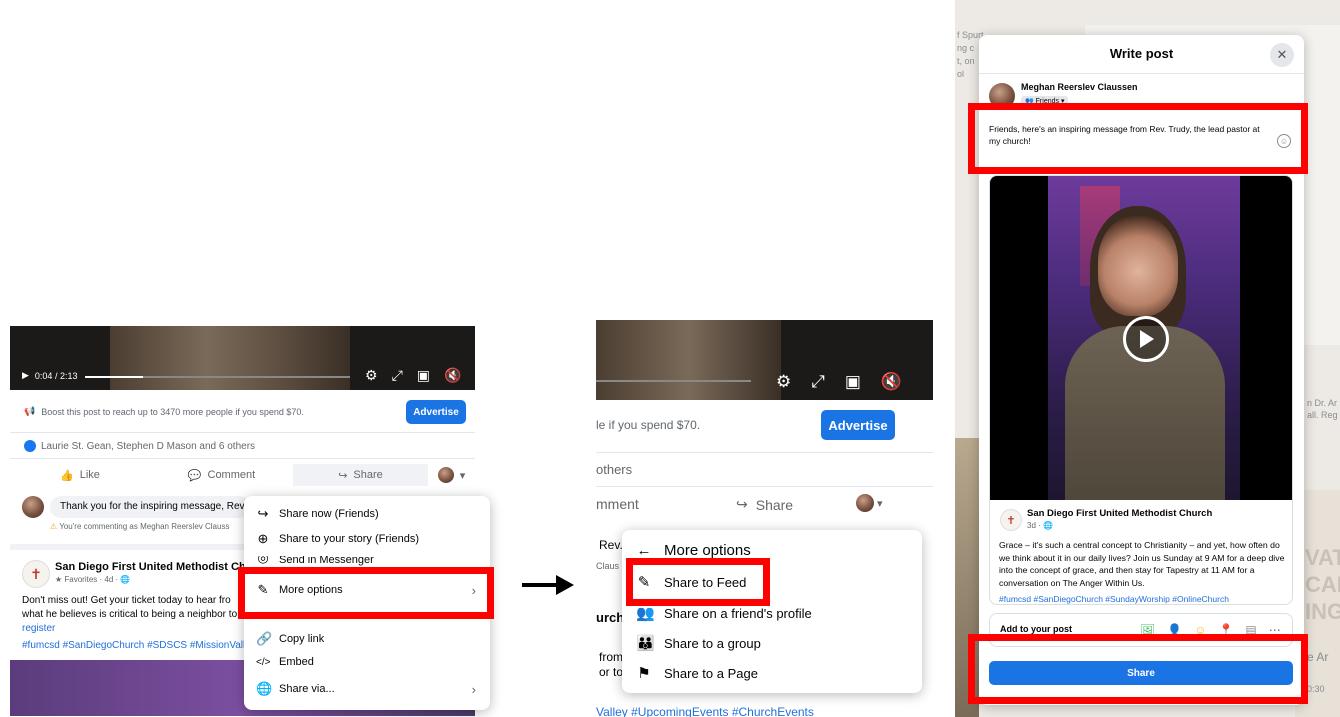  What do you see at coordinates (772, 673) in the screenshot?
I see `menu-item-share-to-page: ⚑ Share to a Page` at bounding box center [772, 673].